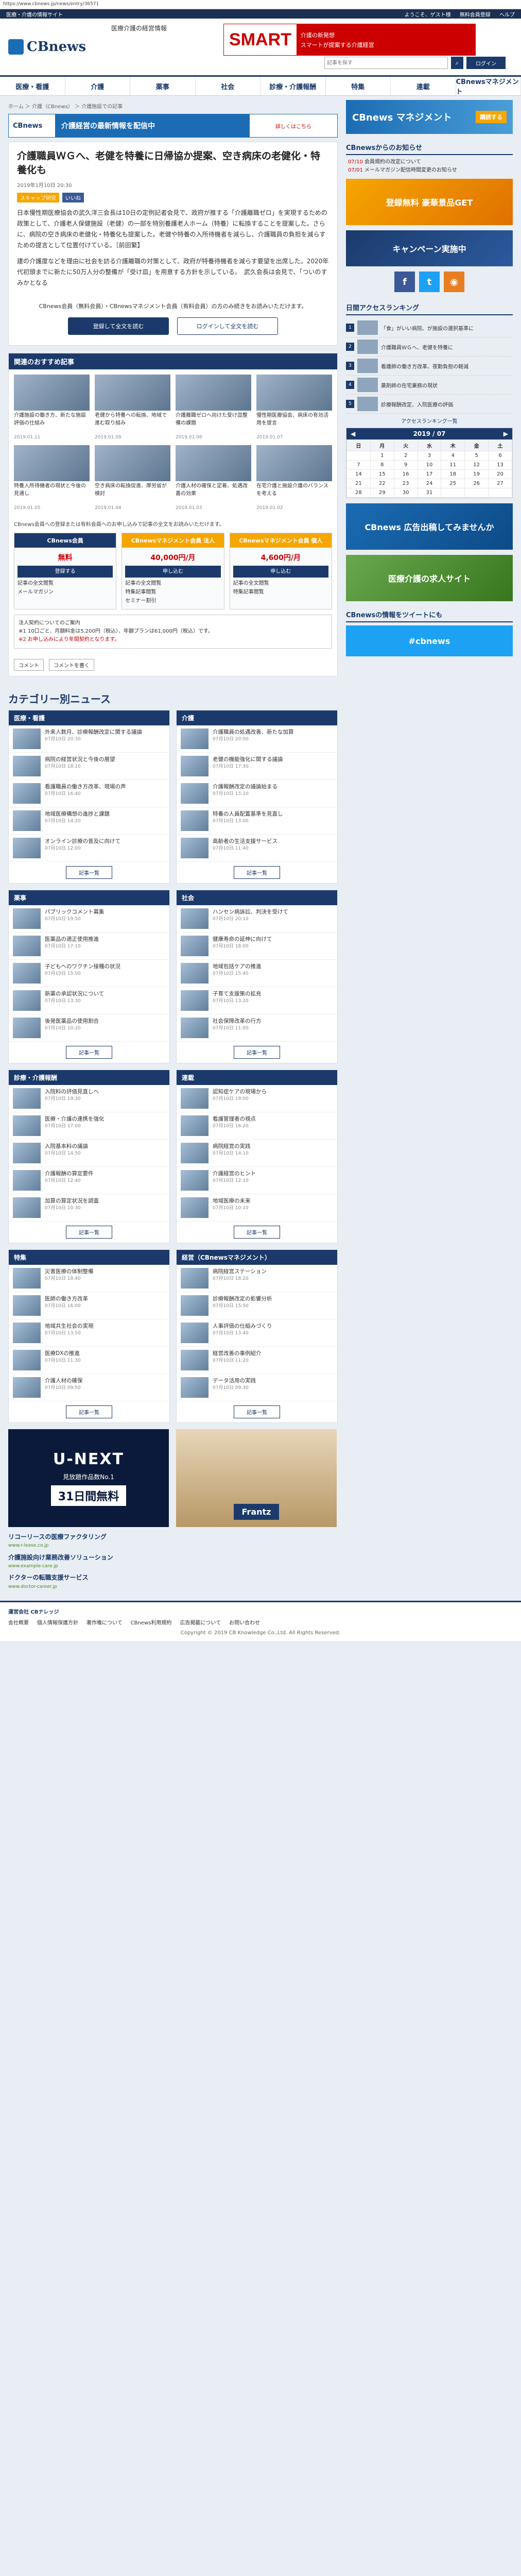  What do you see at coordinates (405, 493) in the screenshot?
I see `calendar-day: 30` at bounding box center [405, 493].